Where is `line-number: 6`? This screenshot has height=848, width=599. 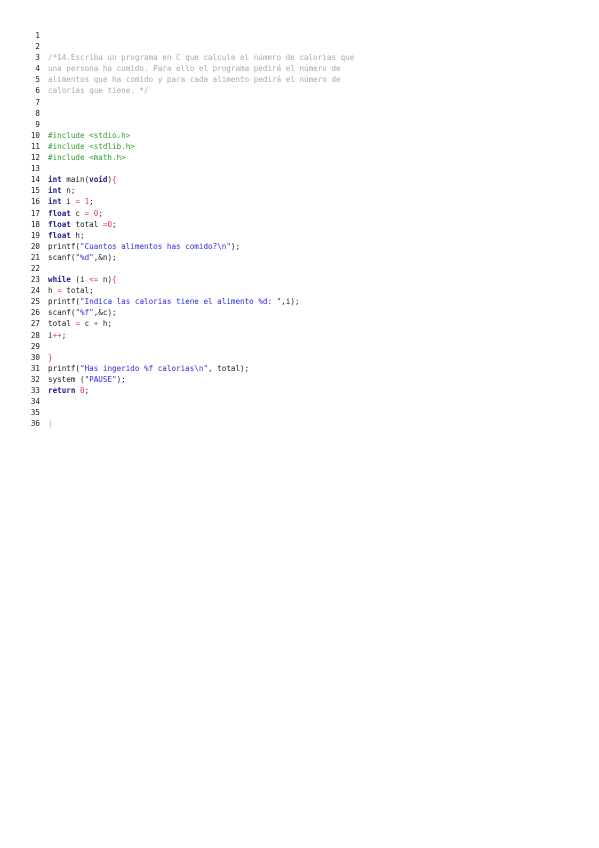
line-number: 6 is located at coordinates (37, 91).